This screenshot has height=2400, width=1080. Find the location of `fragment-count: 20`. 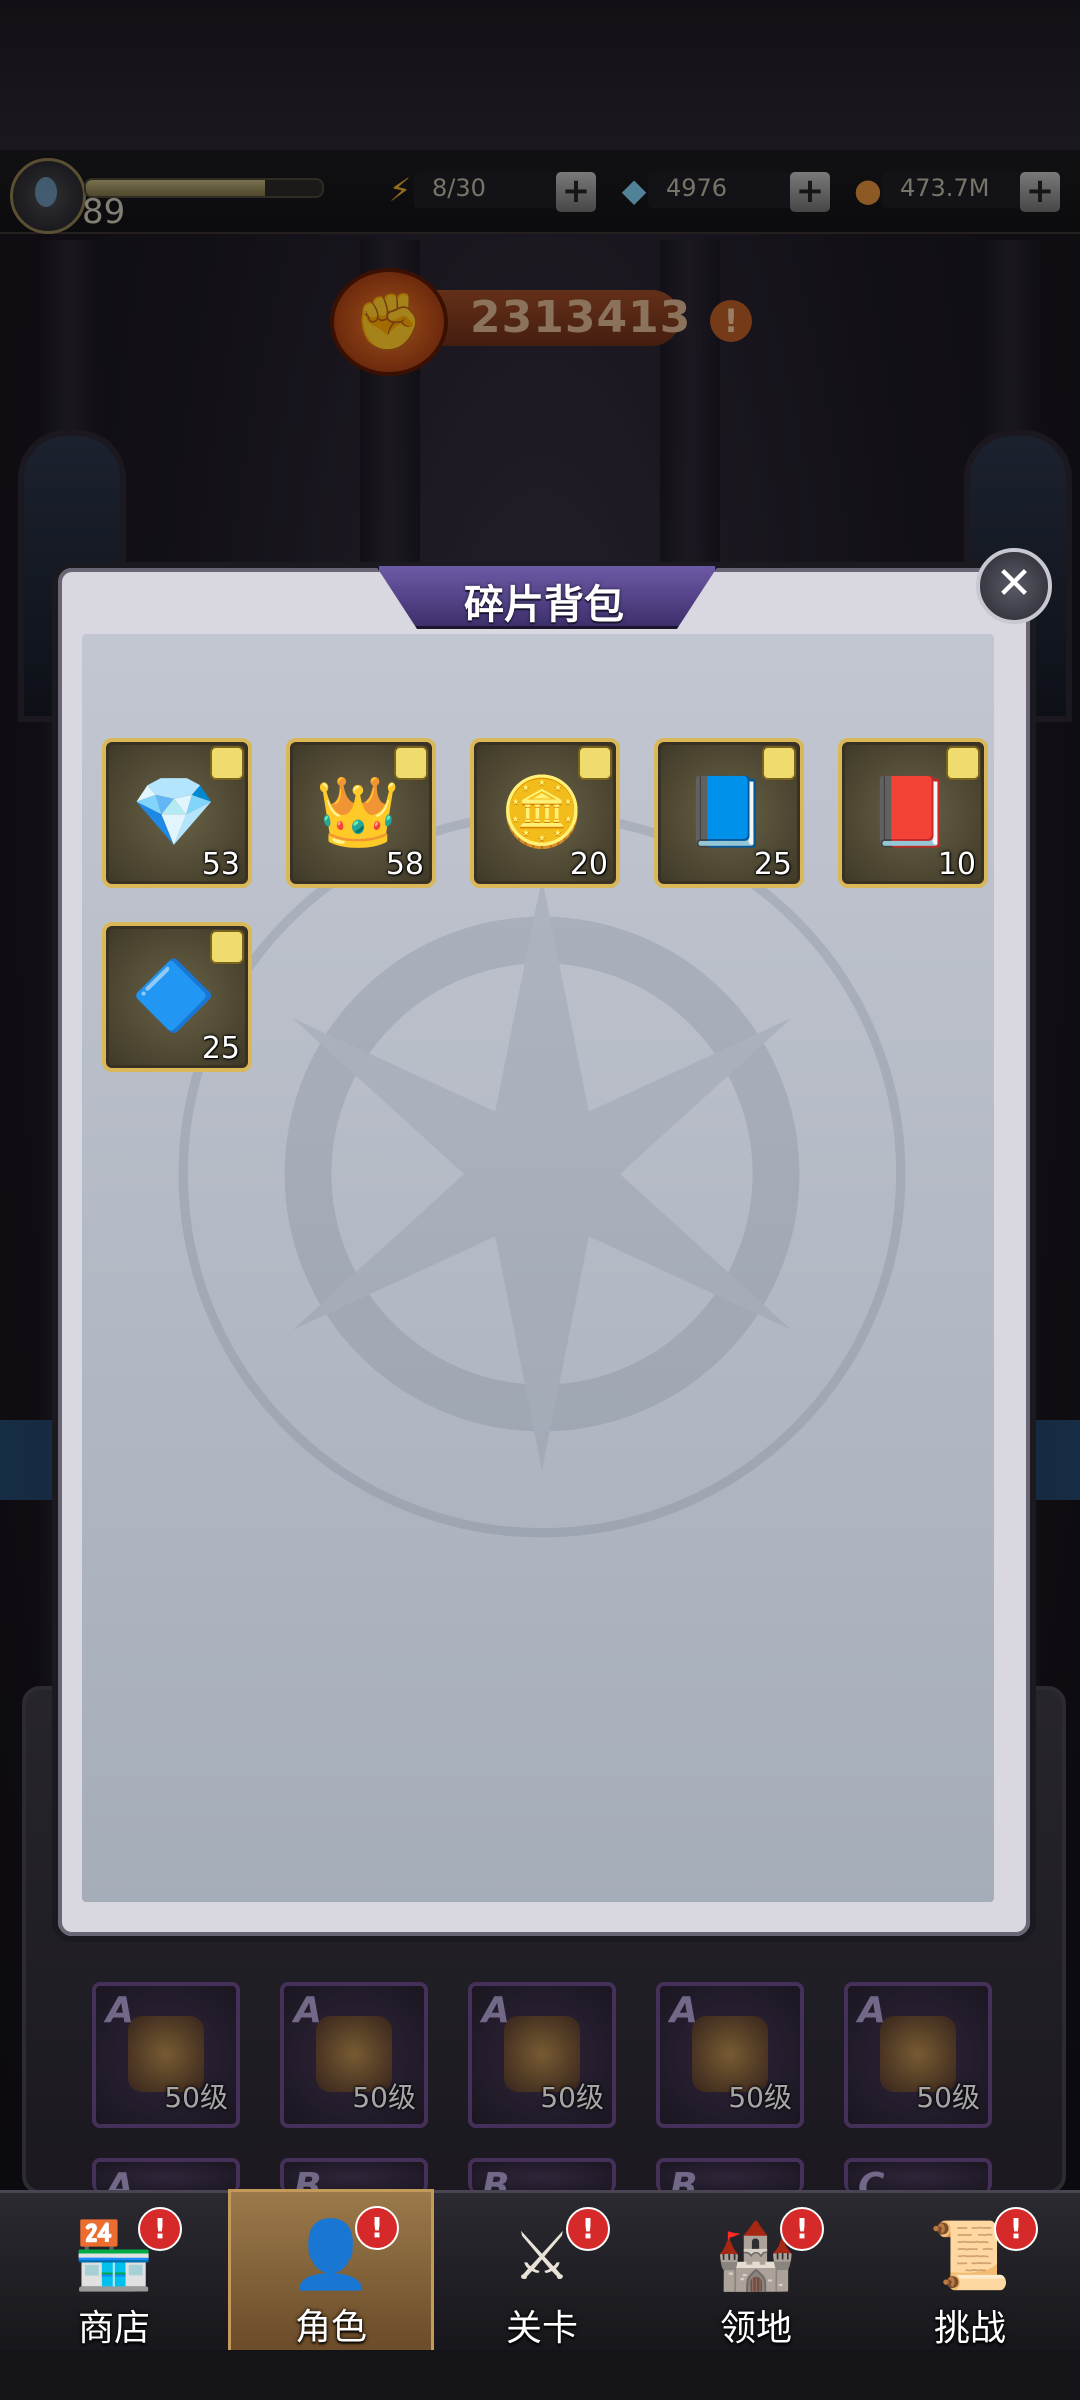

fragment-count: 20 is located at coordinates (588, 864).